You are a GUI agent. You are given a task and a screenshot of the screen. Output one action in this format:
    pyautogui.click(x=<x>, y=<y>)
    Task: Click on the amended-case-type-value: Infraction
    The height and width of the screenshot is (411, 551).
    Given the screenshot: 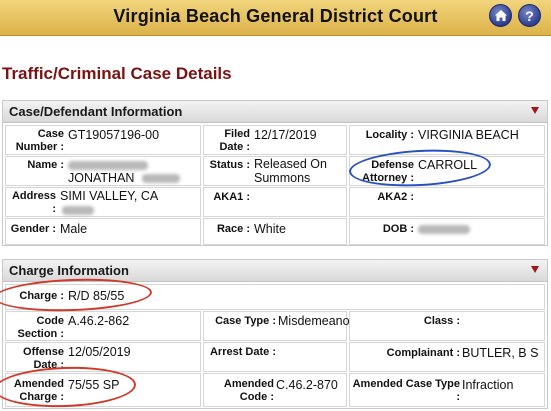 What is the action you would take?
    pyautogui.click(x=488, y=385)
    